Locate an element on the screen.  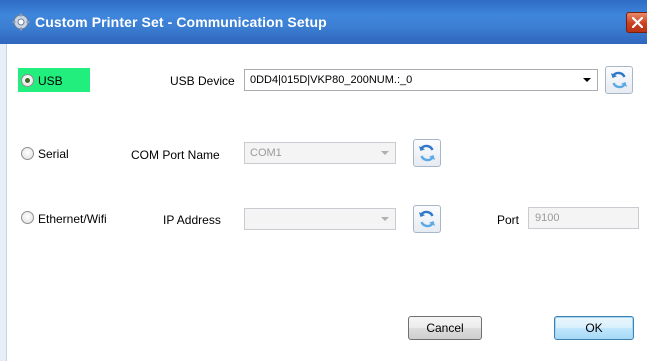
close-button is located at coordinates (636, 22).